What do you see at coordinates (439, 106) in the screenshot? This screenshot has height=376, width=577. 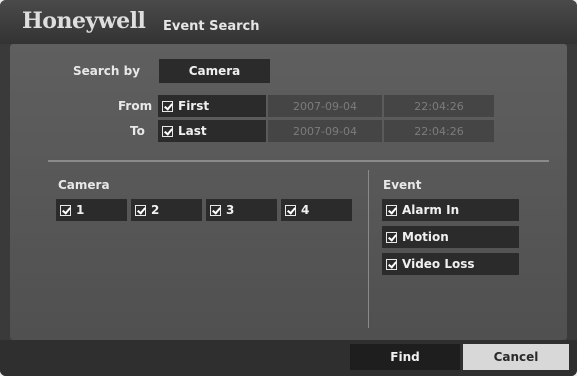 I see `from-time-field: 22:04:26` at bounding box center [439, 106].